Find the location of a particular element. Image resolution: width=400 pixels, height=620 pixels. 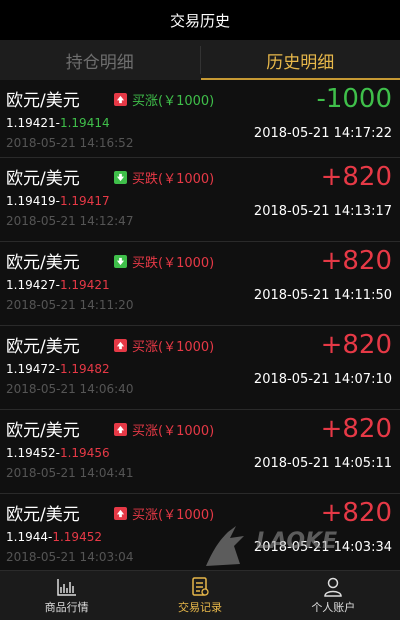

nav-label: 个人账户 is located at coordinates (333, 607).